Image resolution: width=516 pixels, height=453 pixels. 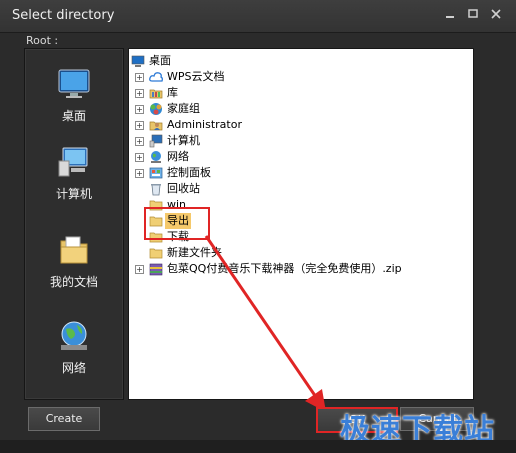 What do you see at coordinates (183, 108) in the screenshot?
I see `tree-label: 家庭组` at bounding box center [183, 108].